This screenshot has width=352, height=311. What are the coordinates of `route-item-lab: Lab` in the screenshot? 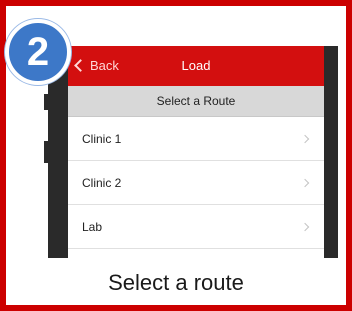 It's located at (196, 227).